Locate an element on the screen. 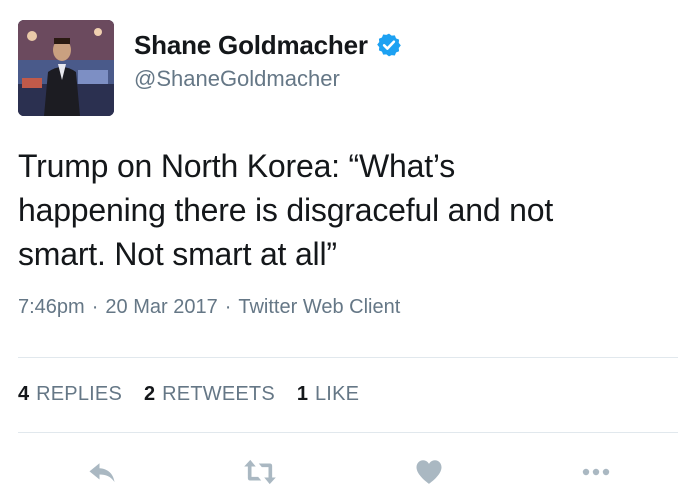 The width and height of the screenshot is (698, 504). display-name-row: Shane Goldmacher is located at coordinates (268, 45).